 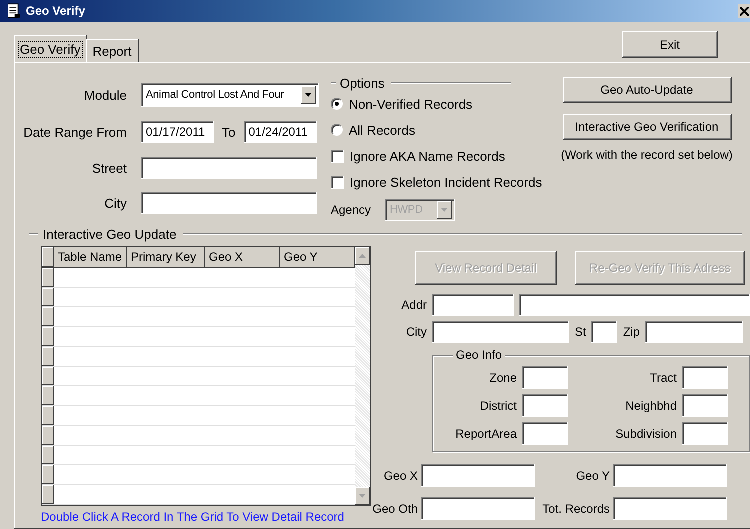 I want to click on group-title: Options, so click(x=362, y=83).